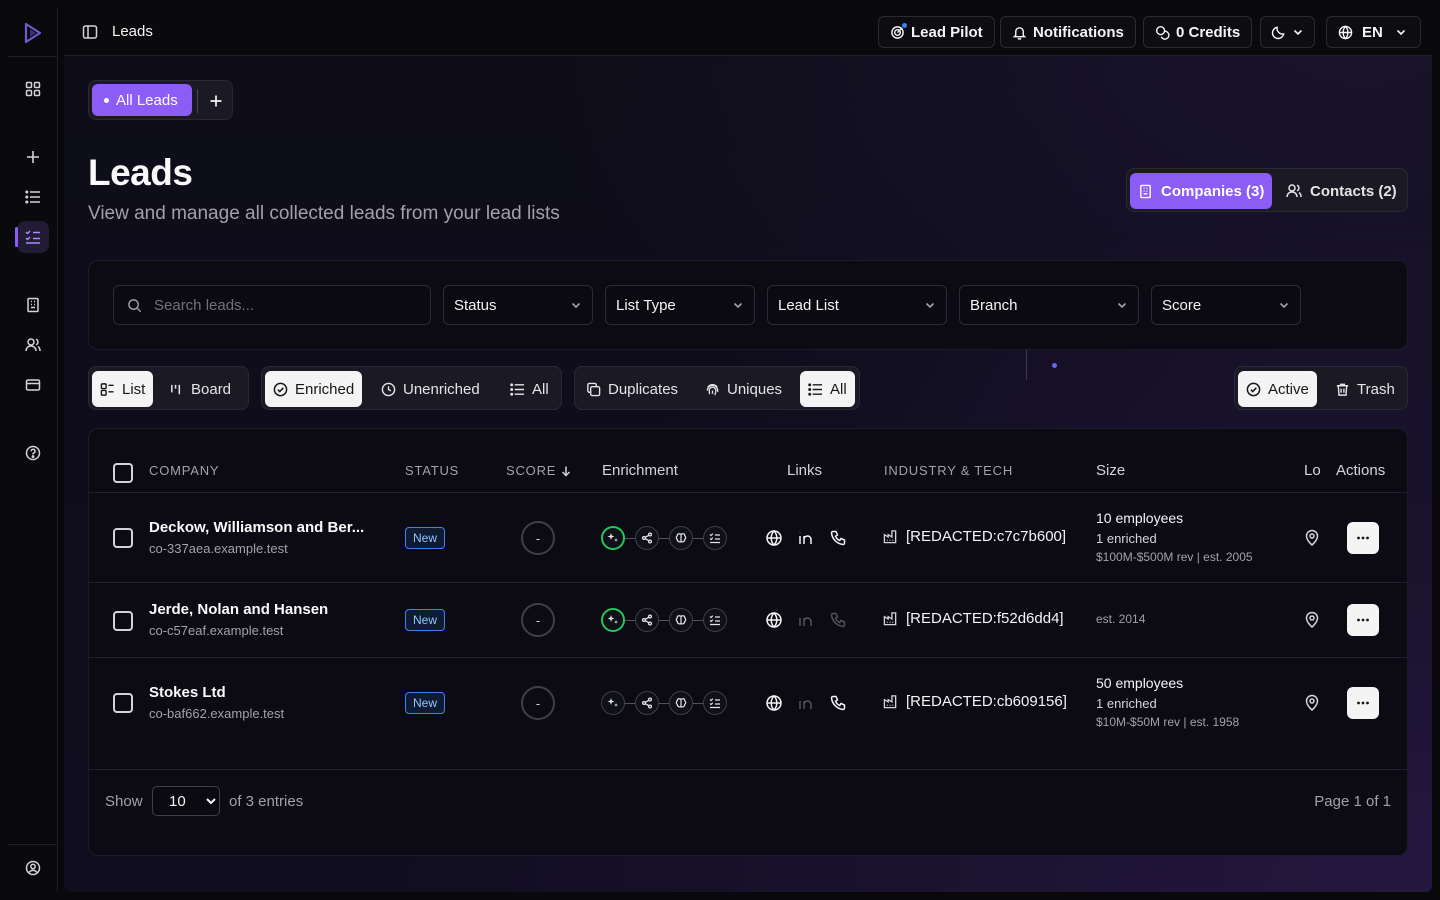 The width and height of the screenshot is (1440, 900). I want to click on sidebar-item-help, so click(33, 453).